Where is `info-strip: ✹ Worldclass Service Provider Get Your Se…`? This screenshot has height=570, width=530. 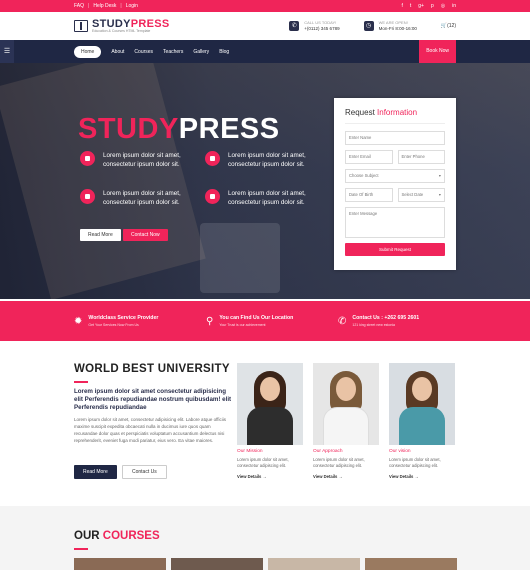
info-strip: ✹ Worldclass Service Provider Get Your Se… is located at coordinates (265, 321).